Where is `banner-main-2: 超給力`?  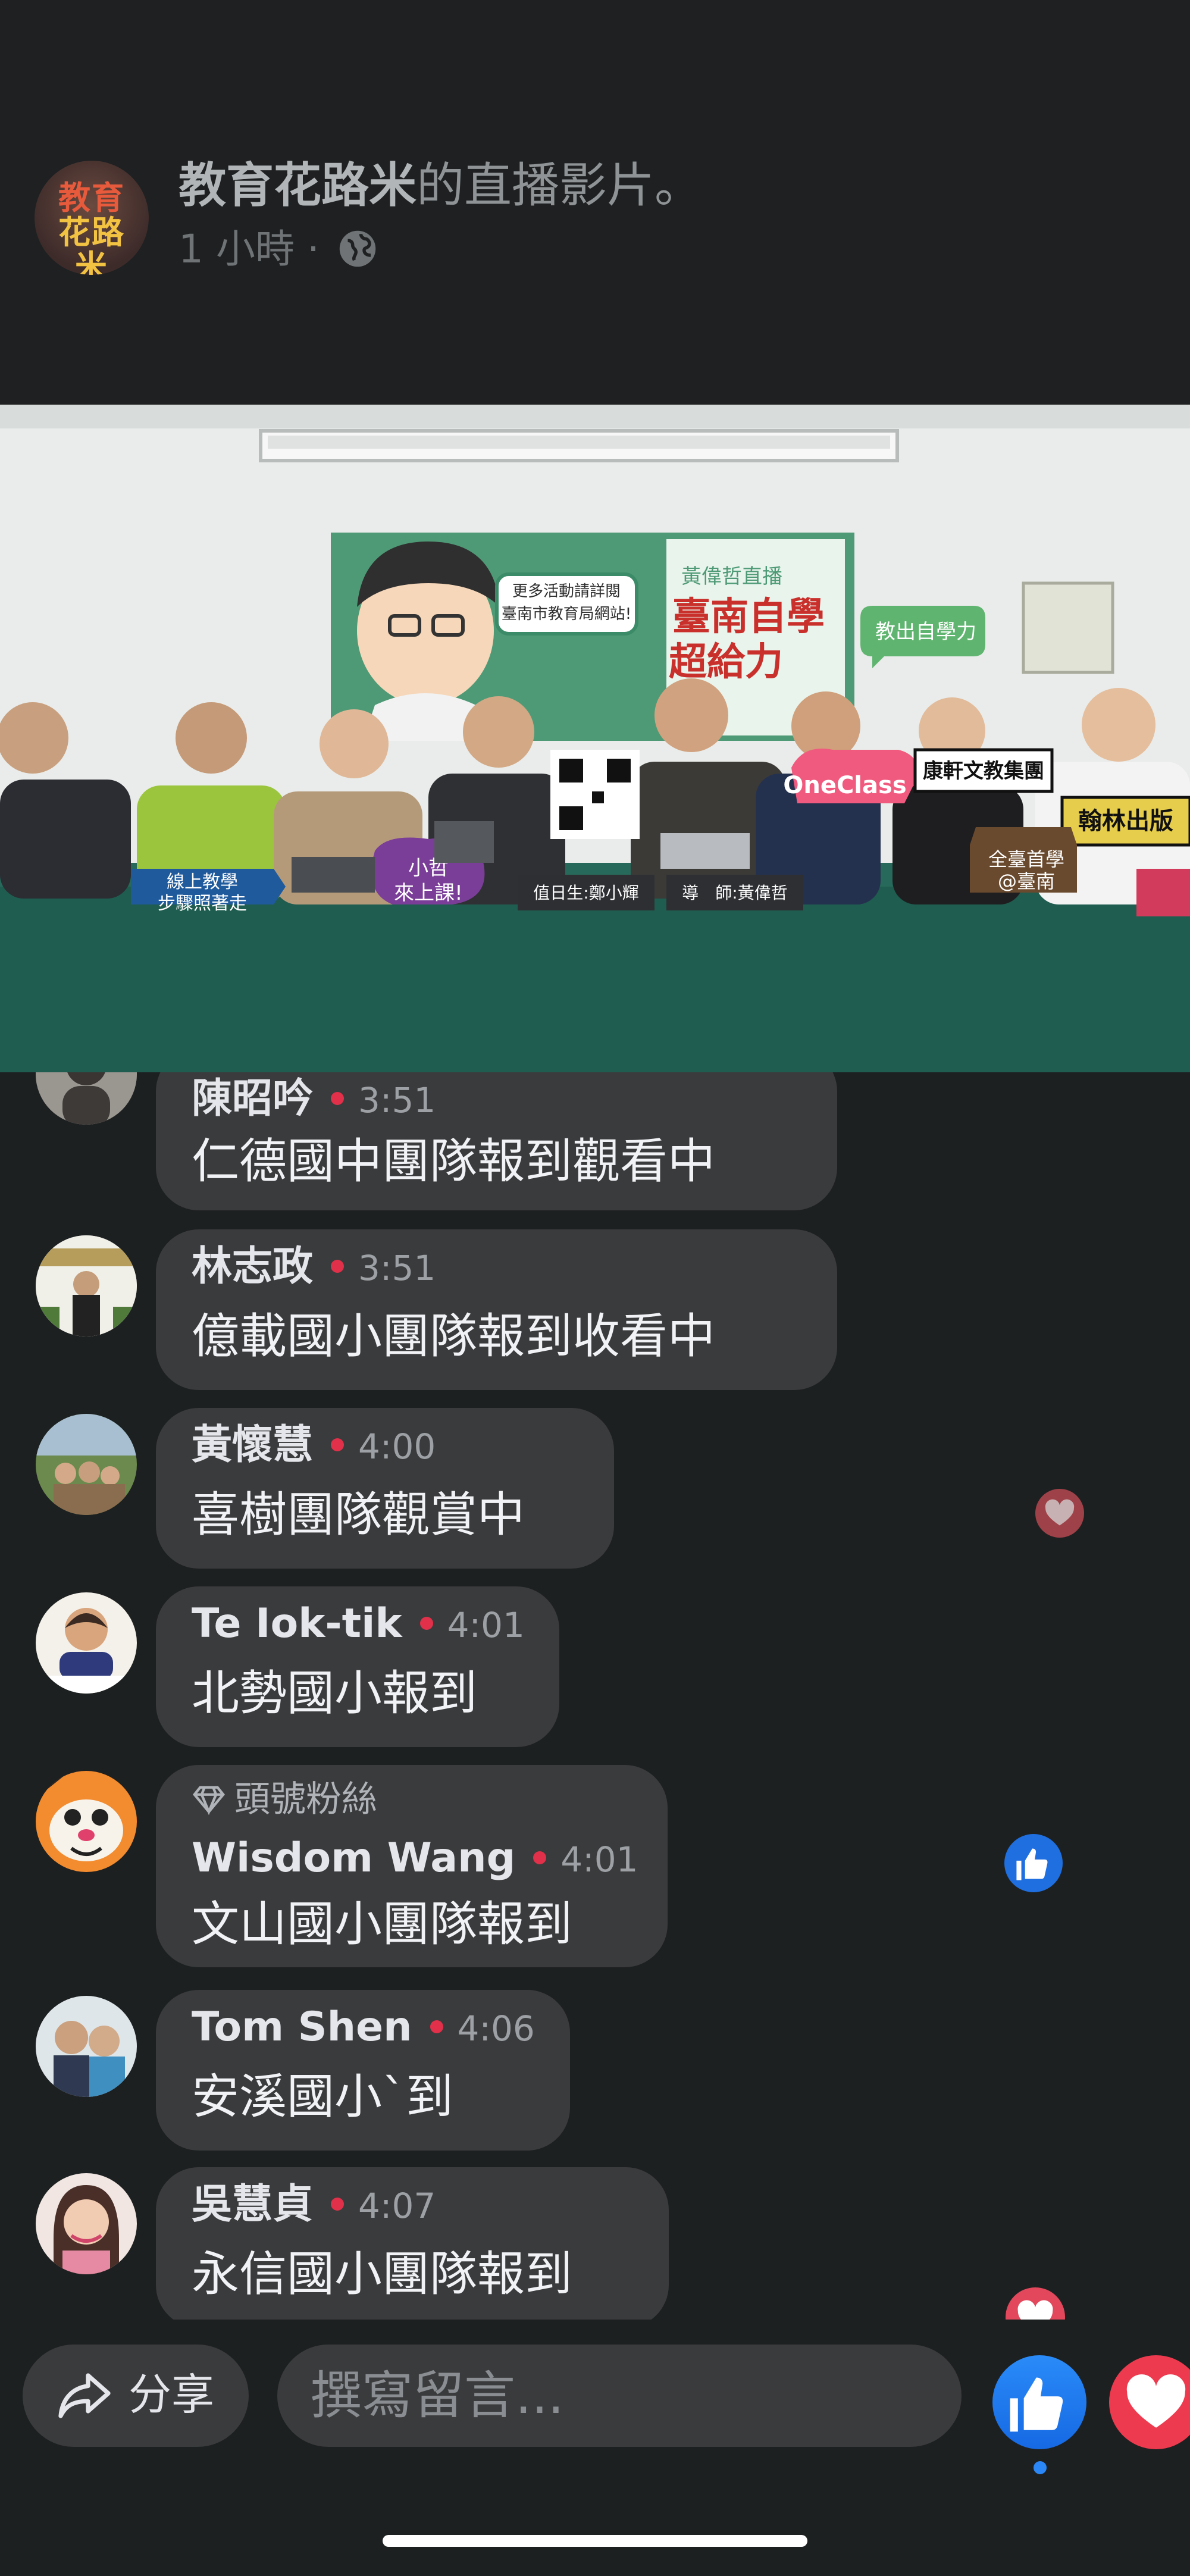 banner-main-2: 超給力 is located at coordinates (726, 662).